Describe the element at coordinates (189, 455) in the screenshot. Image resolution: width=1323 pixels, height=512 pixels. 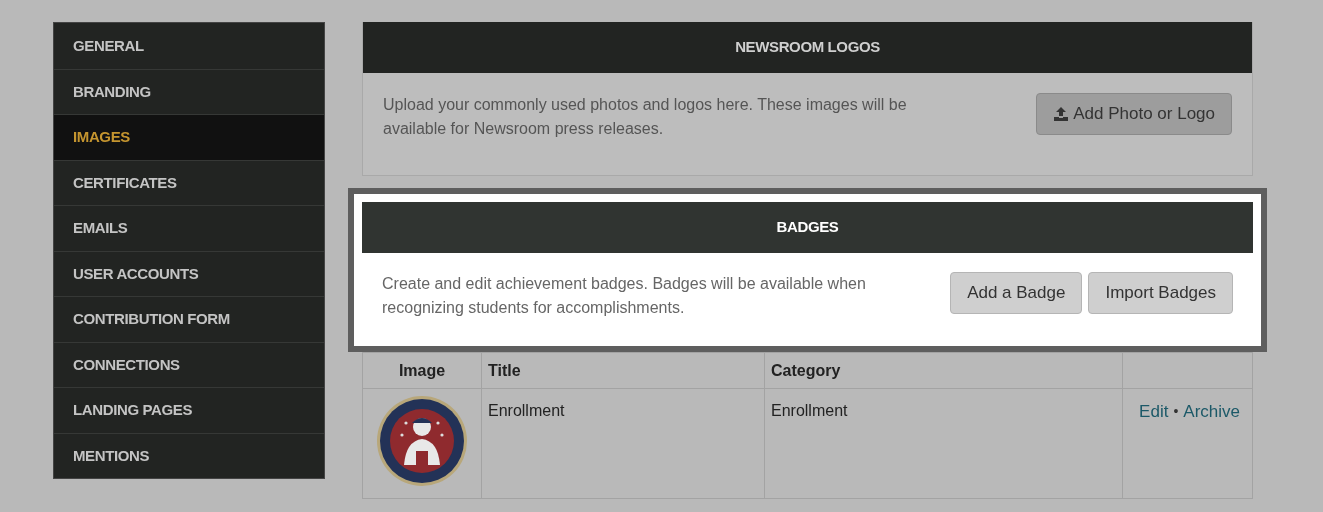
I see `sidebar-item: MENTIONS` at that location.